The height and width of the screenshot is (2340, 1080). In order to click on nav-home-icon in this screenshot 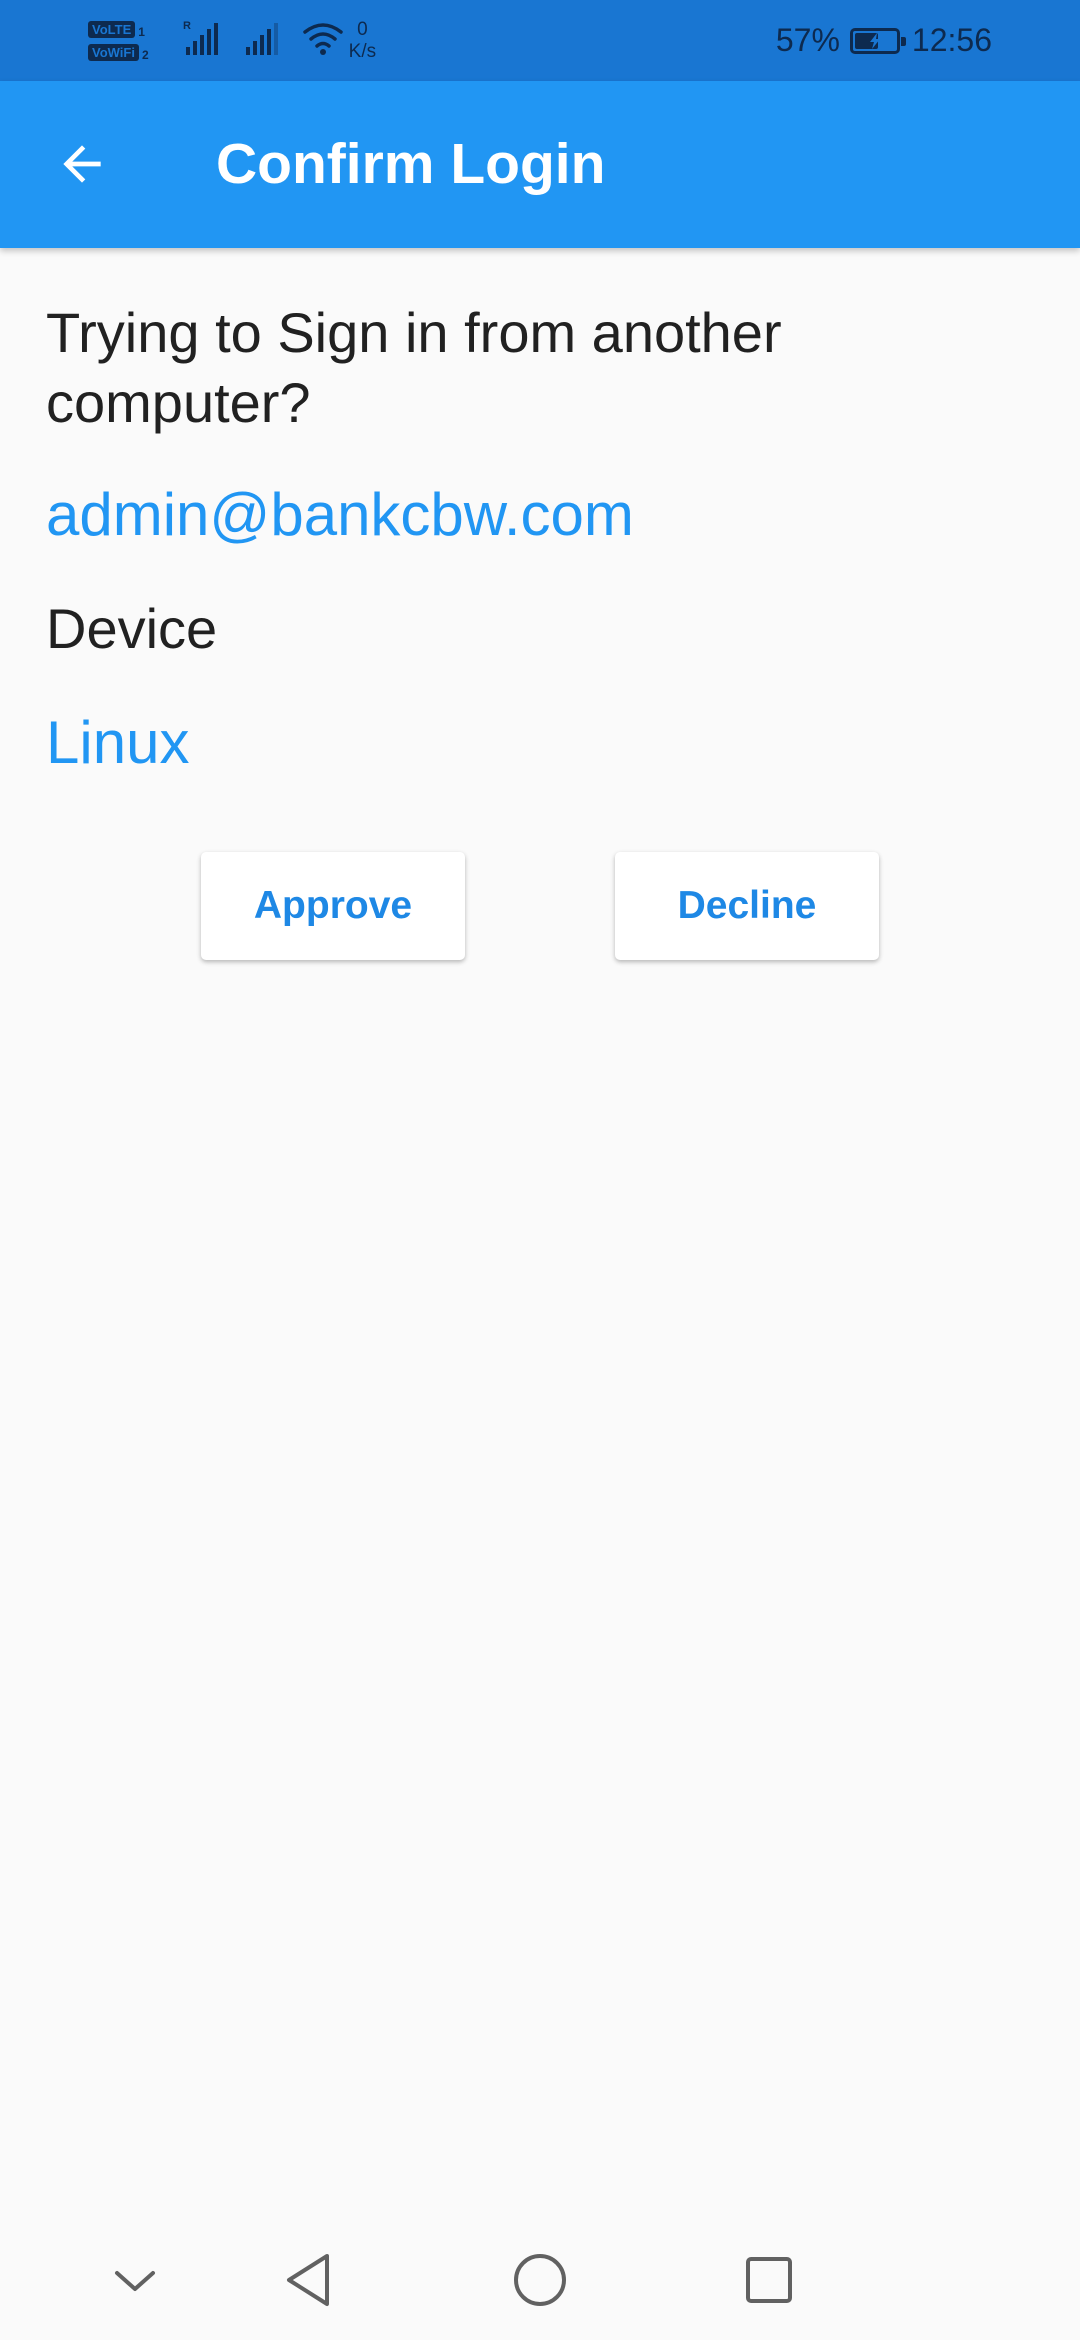, I will do `click(540, 2280)`.